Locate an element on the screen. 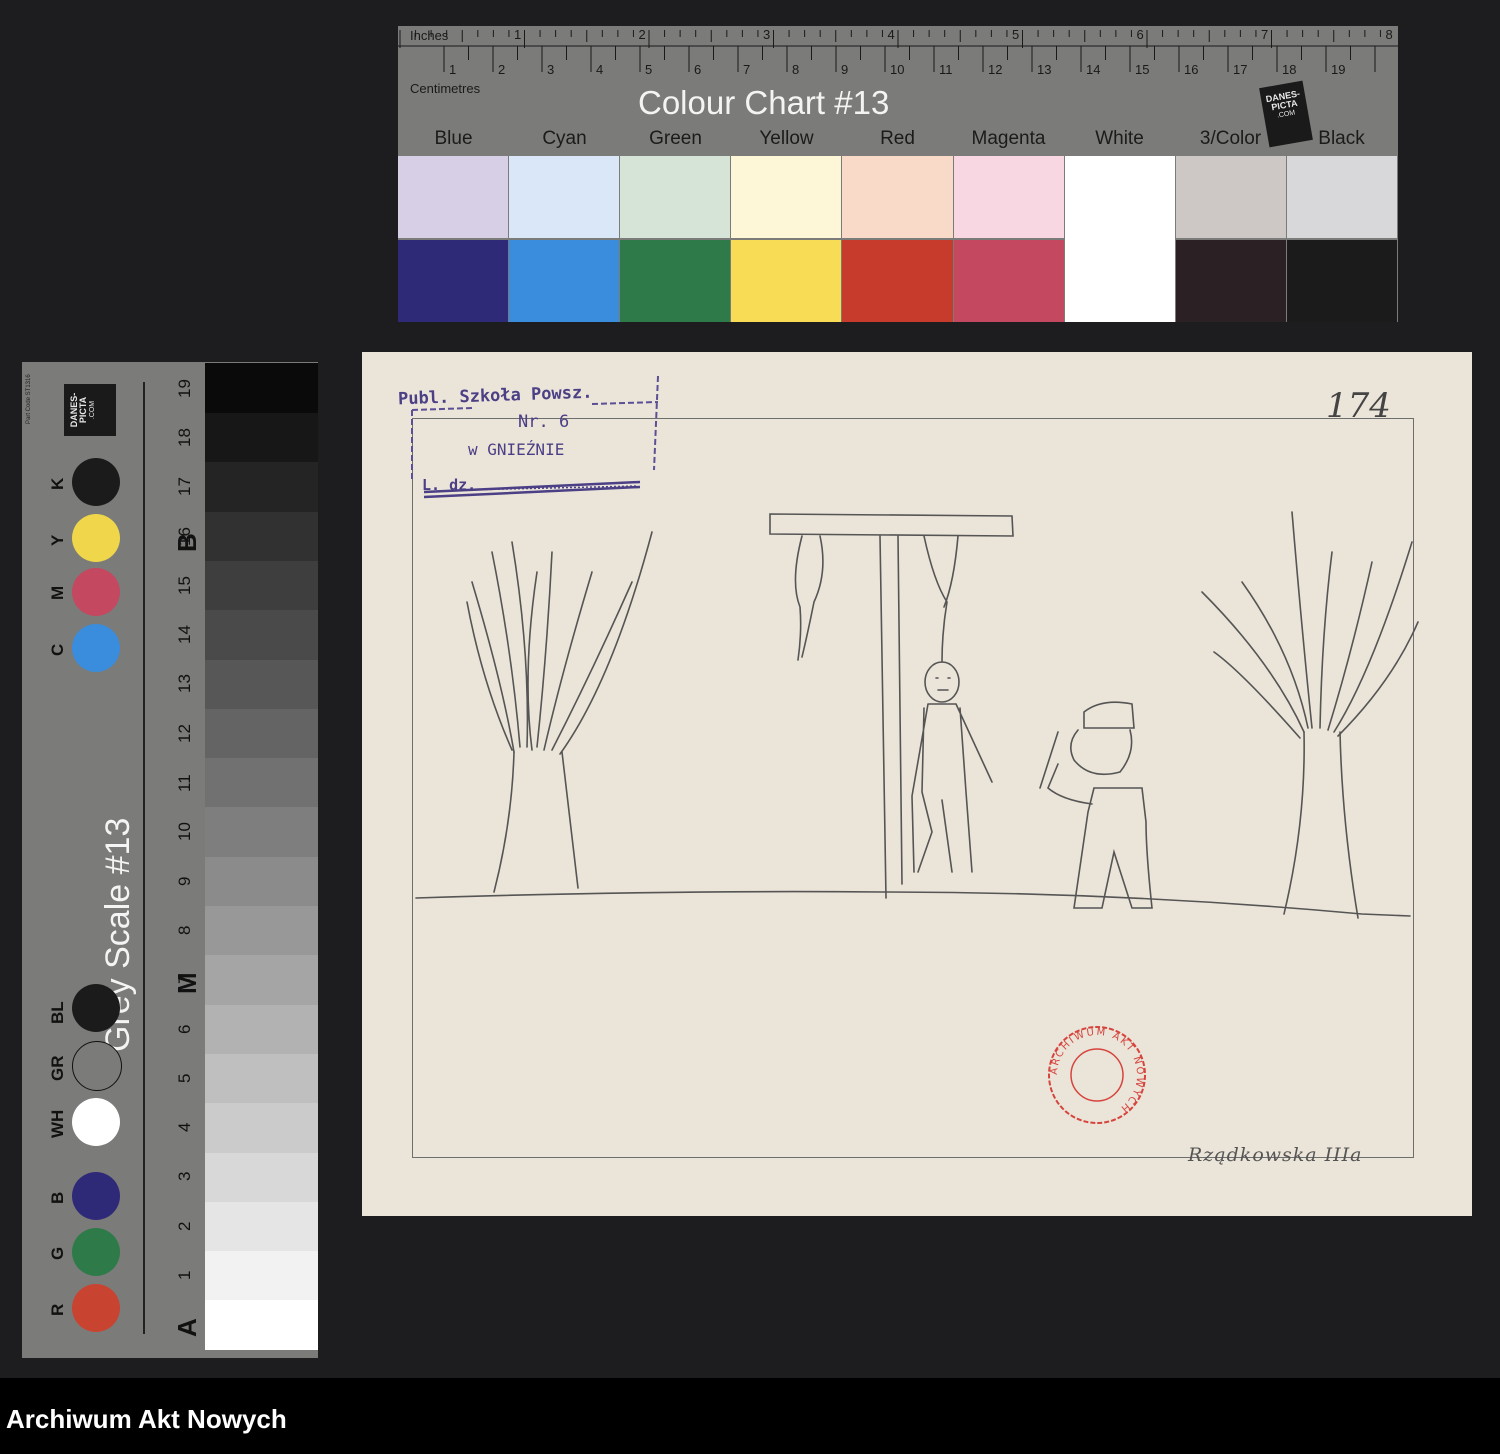  color-name: Green is located at coordinates (675, 138).